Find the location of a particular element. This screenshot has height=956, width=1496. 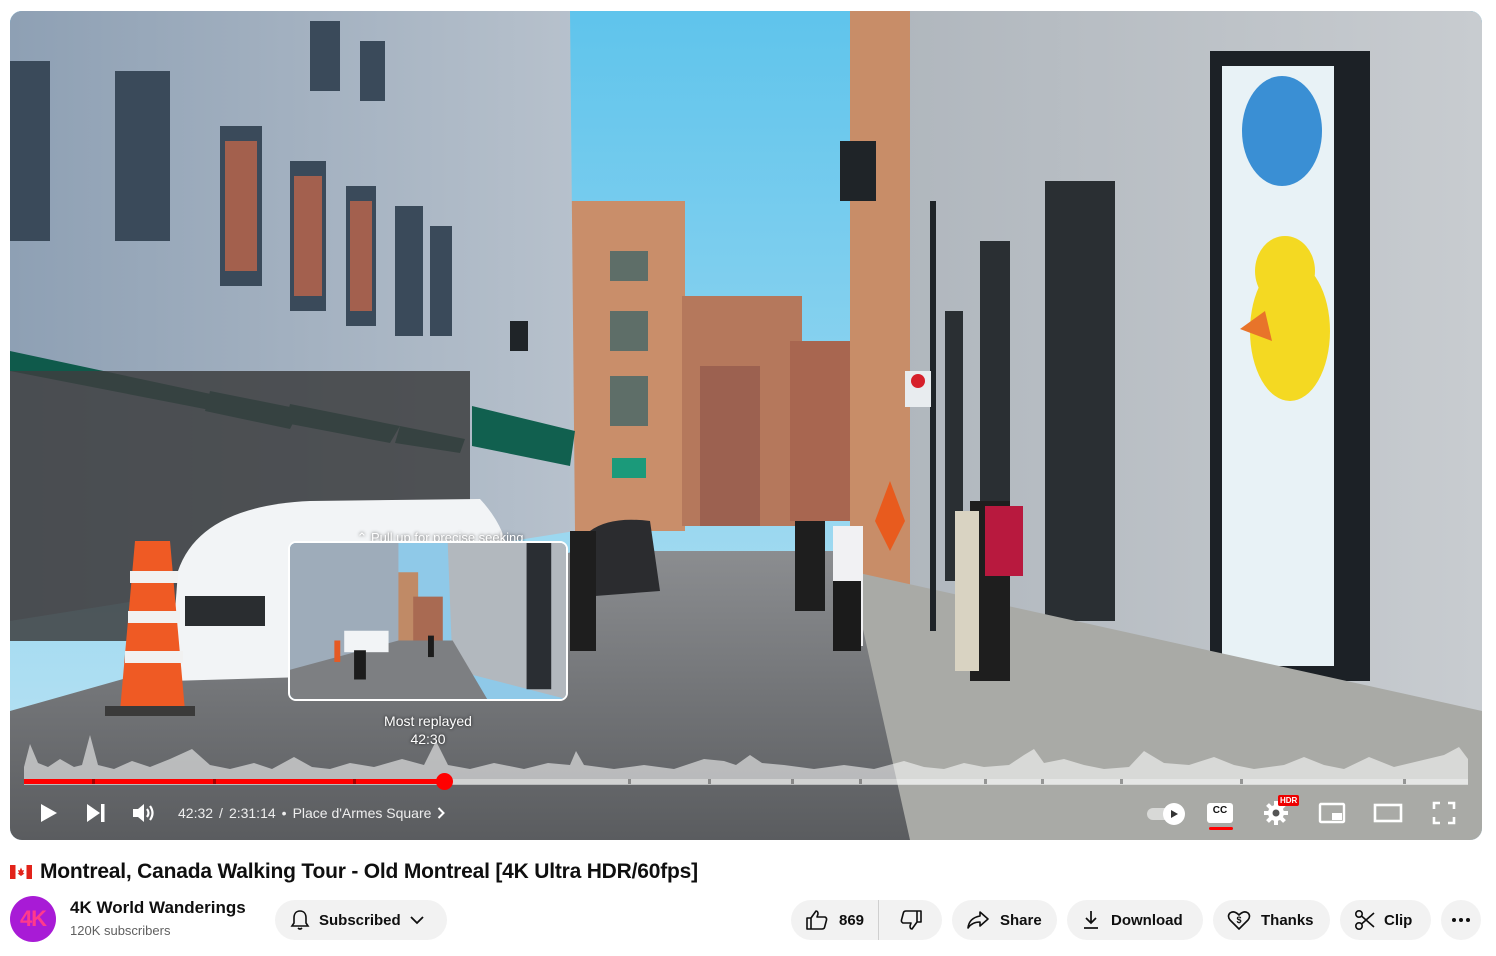

play-icon is located at coordinates (49, 813).